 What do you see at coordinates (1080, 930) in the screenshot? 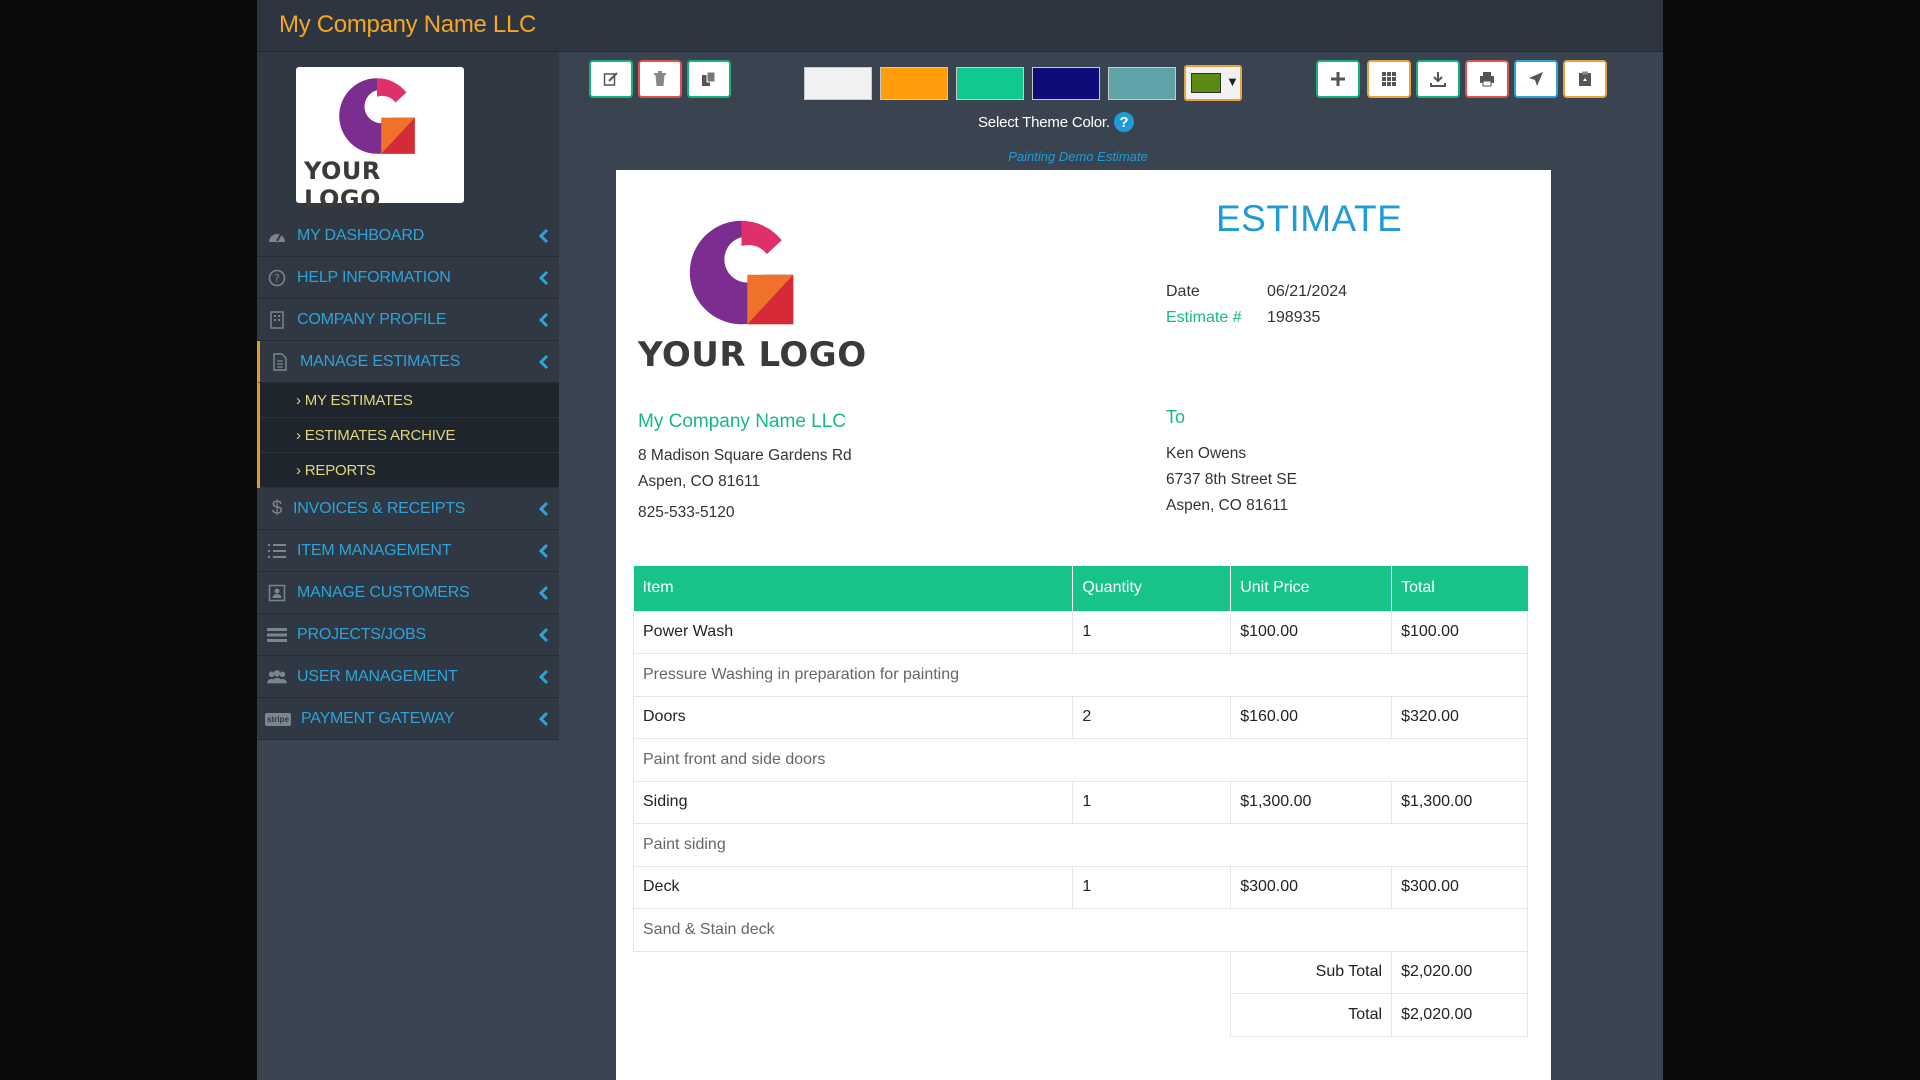
I see `item-description: Sand & Stain deck` at bounding box center [1080, 930].